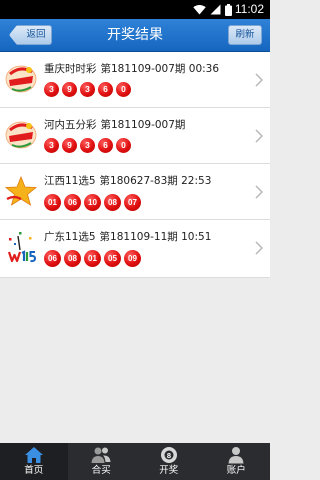  I want to click on tab-account: 账户, so click(237, 461).